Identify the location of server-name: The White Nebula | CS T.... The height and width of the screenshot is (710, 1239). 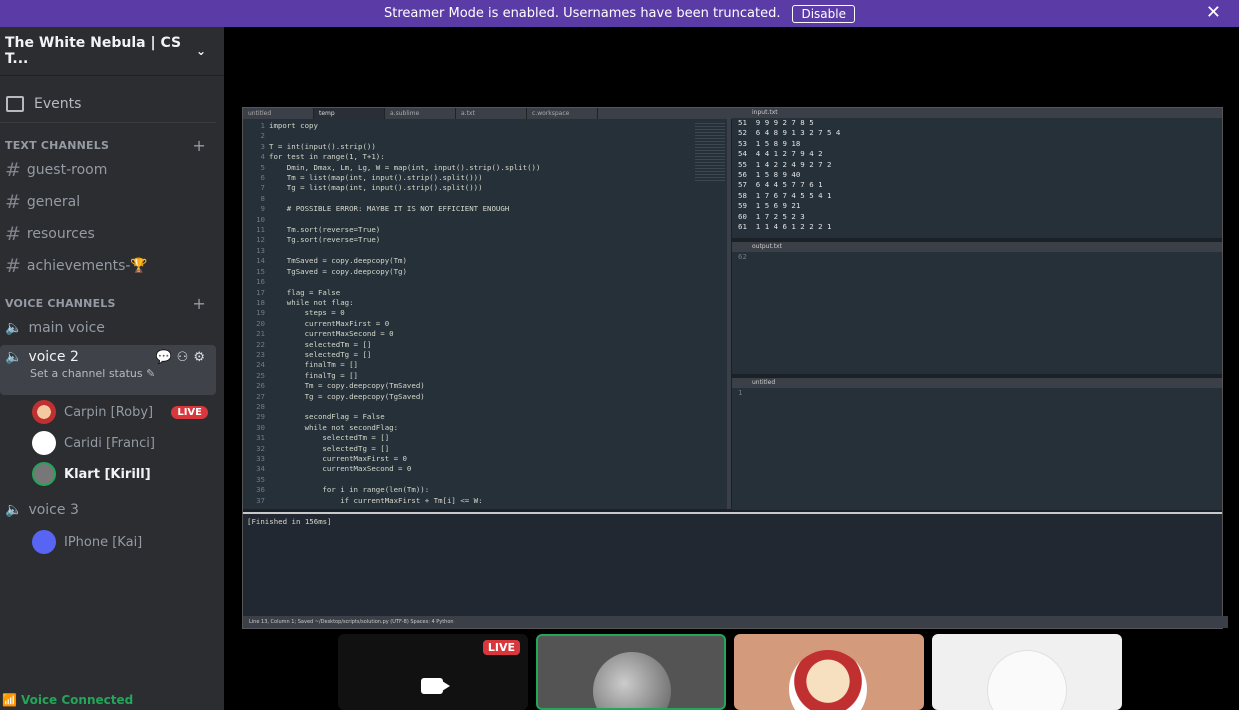
(93, 51).